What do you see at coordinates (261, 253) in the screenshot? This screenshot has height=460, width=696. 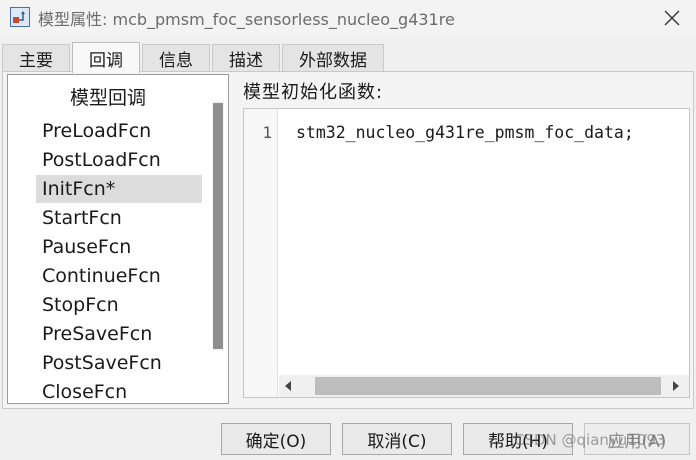 I see `line-number-gutter: 1` at bounding box center [261, 253].